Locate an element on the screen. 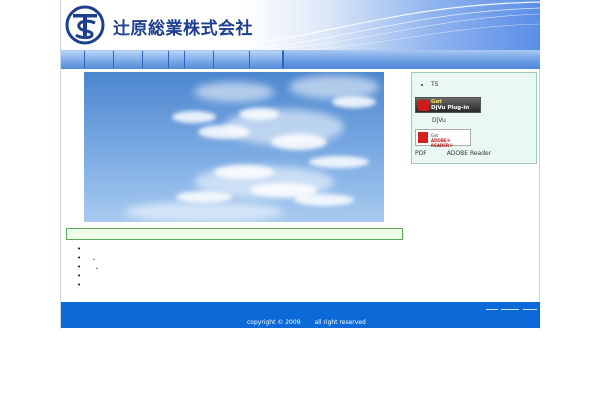 The width and height of the screenshot is (600, 400). footer: copyright © 2009 all right reserved is located at coordinates (300, 315).